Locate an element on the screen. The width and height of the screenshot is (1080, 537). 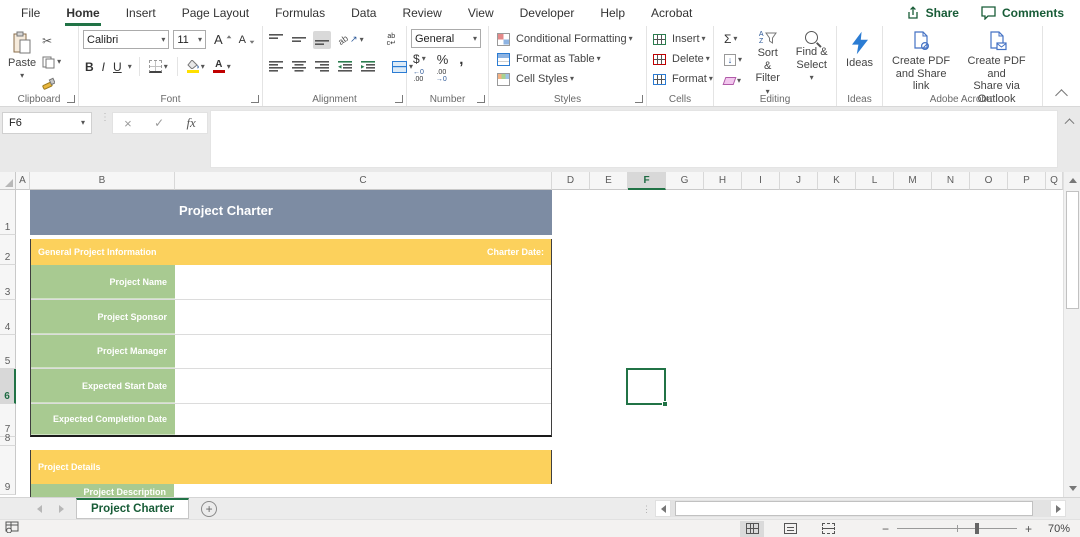
menu-tab-help: Help is located at coordinates (612, 13).